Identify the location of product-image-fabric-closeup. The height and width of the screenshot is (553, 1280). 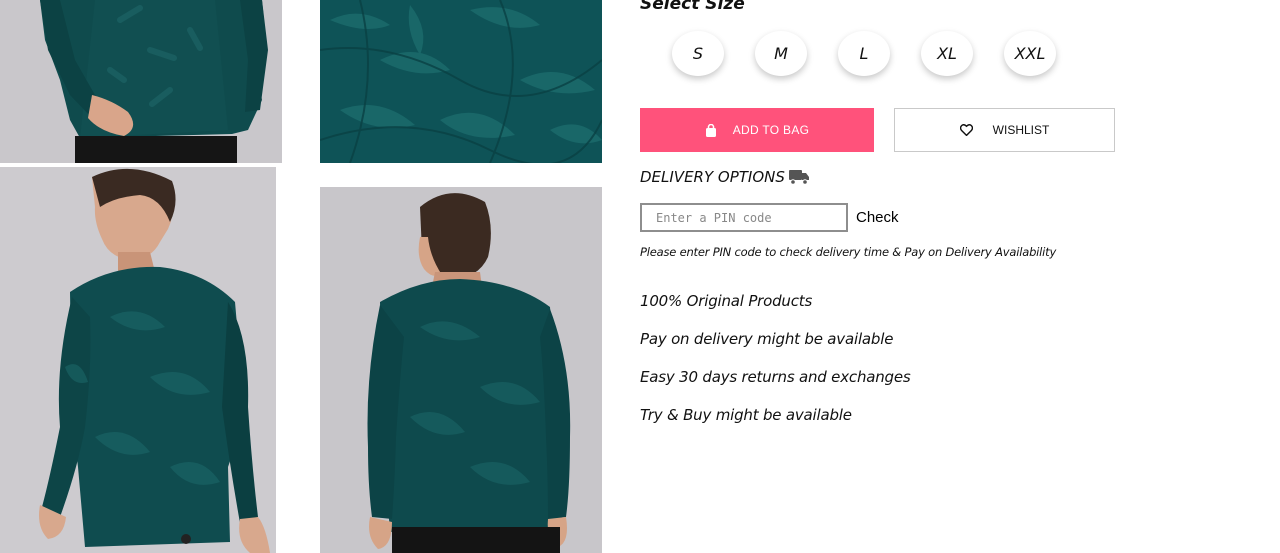
(461, 81).